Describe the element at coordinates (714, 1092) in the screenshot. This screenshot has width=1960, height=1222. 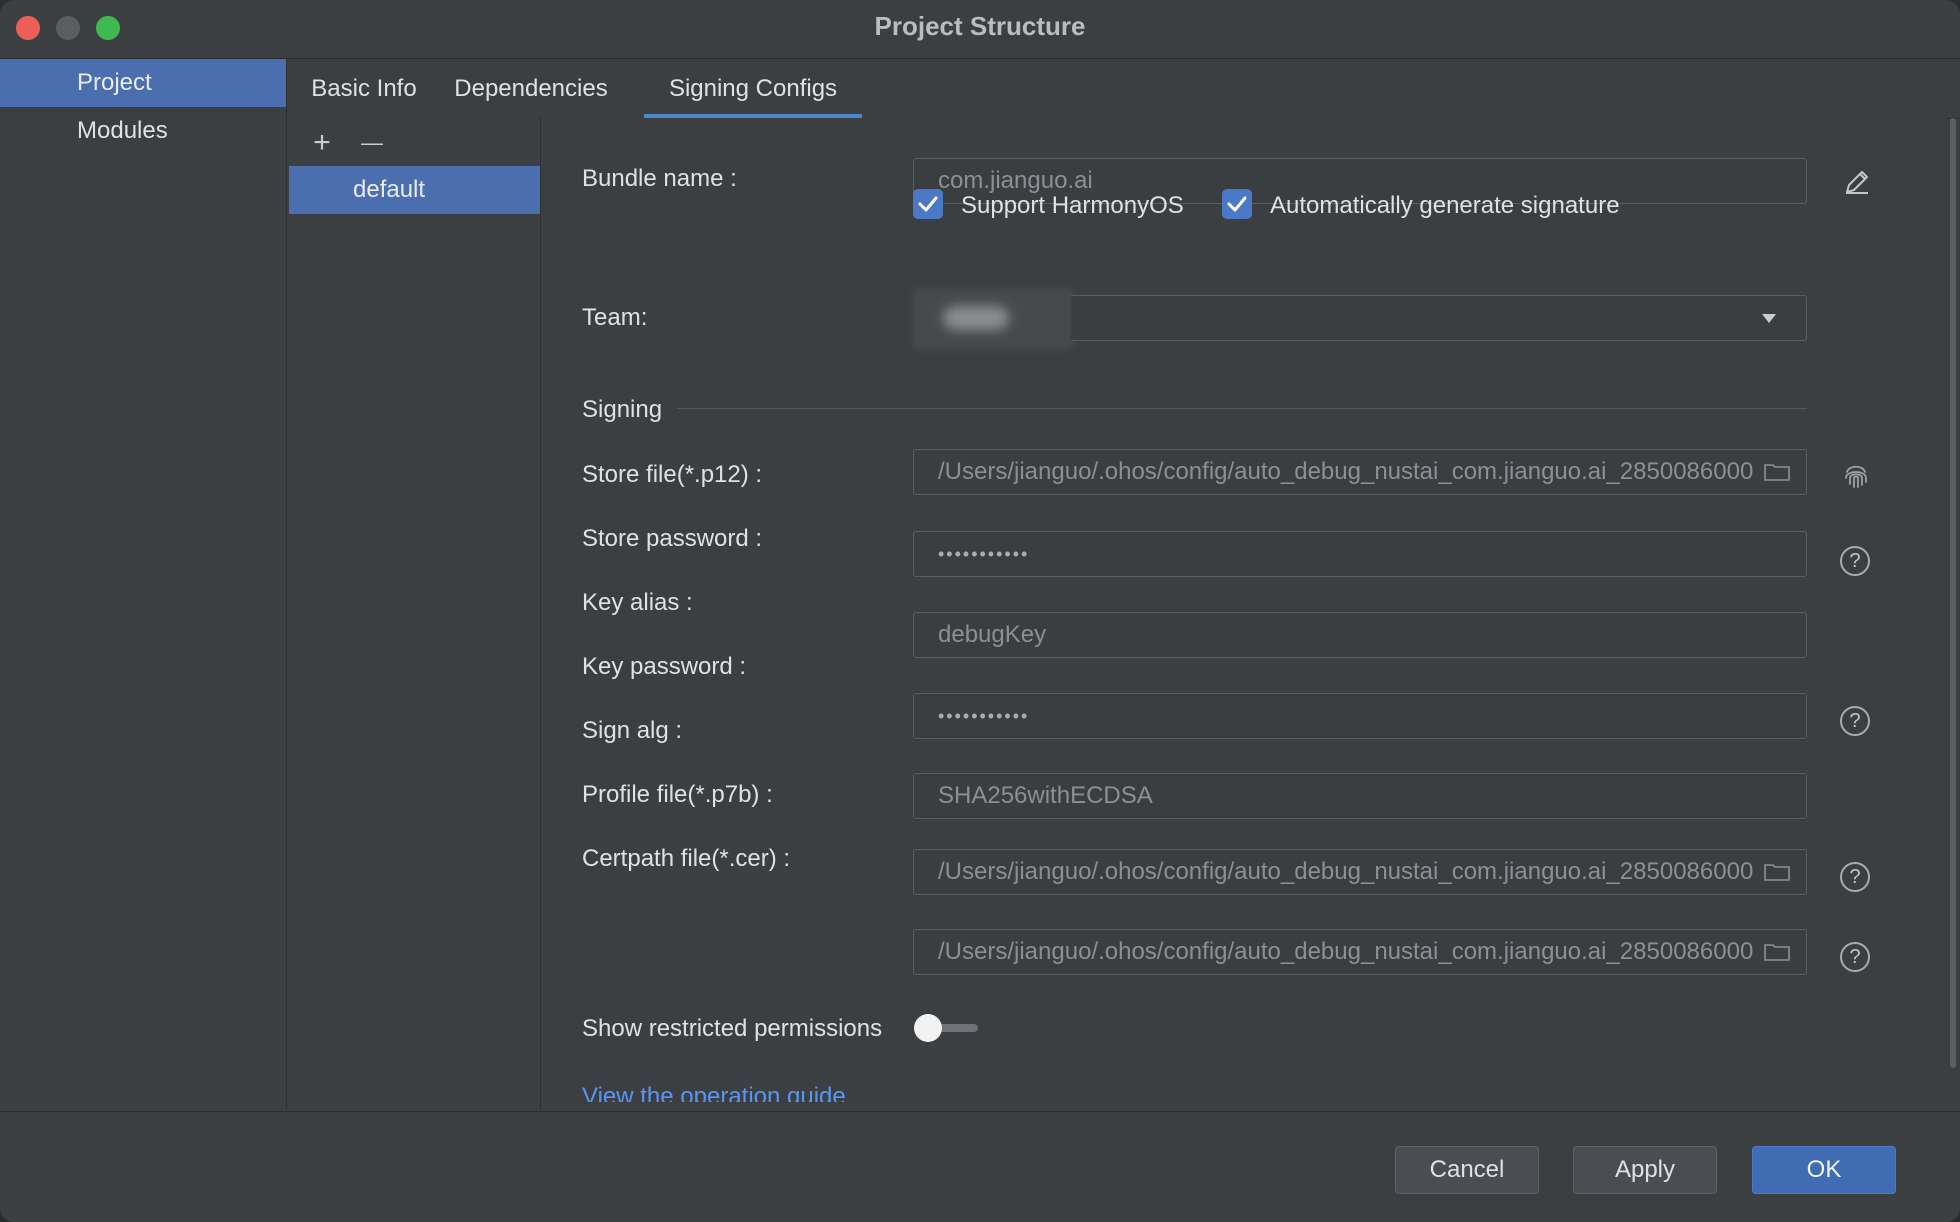
I see `operation-guide-link: View the operation guide` at that location.